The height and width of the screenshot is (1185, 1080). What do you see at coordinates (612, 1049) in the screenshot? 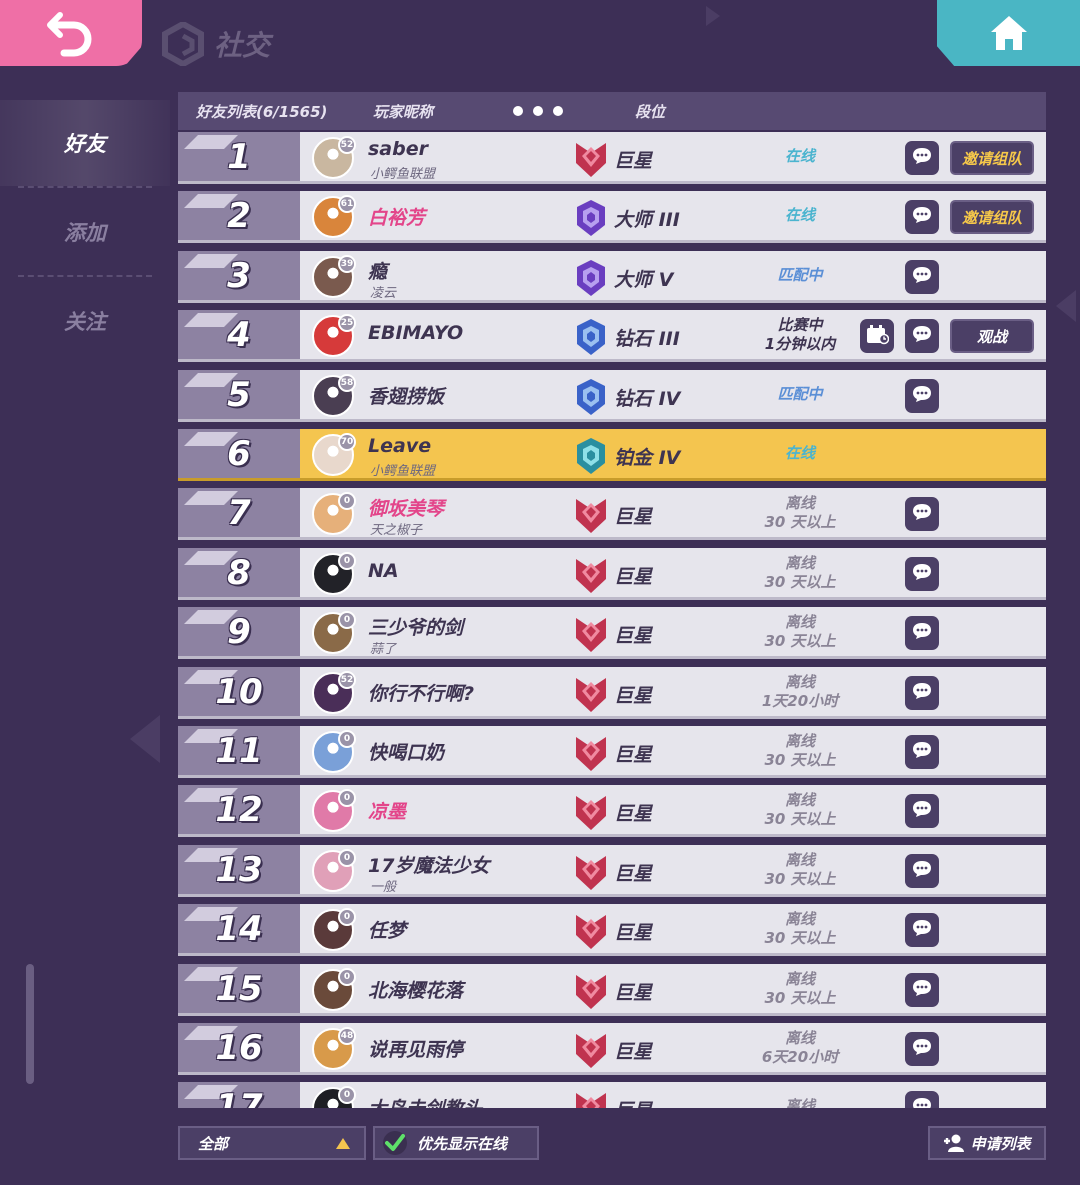
I see `friend-row: 16 48 说再见雨停 巨星 离线 6天20小时` at bounding box center [612, 1049].